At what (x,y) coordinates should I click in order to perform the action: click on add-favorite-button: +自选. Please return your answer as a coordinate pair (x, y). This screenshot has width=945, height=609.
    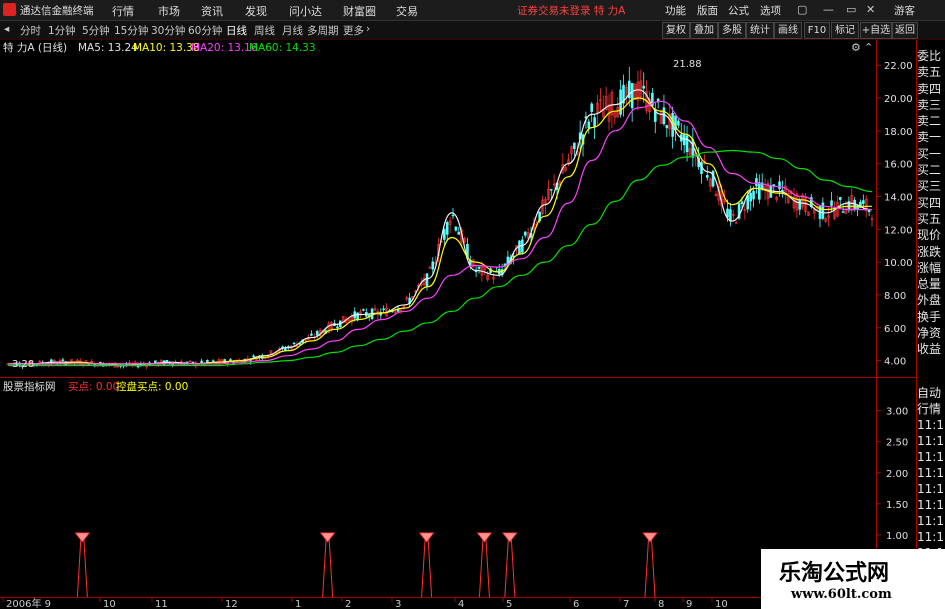
    Looking at the image, I should click on (876, 30).